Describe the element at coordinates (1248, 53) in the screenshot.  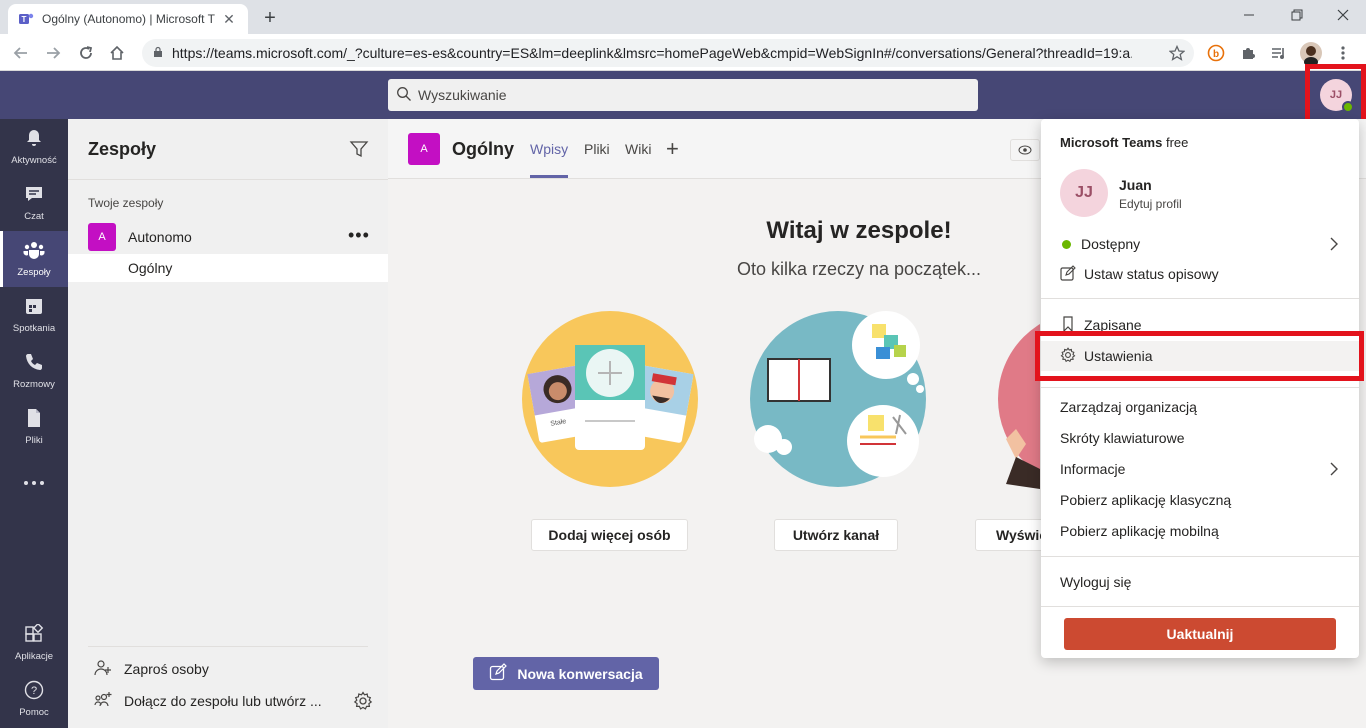
I see `puzzle-extensions-icon` at that location.